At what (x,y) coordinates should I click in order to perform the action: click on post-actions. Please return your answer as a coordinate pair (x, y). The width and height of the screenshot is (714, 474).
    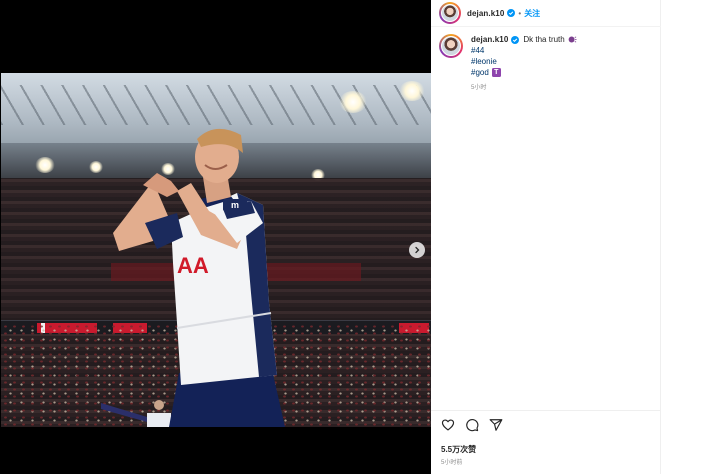
    Looking at the image, I should click on (477, 425).